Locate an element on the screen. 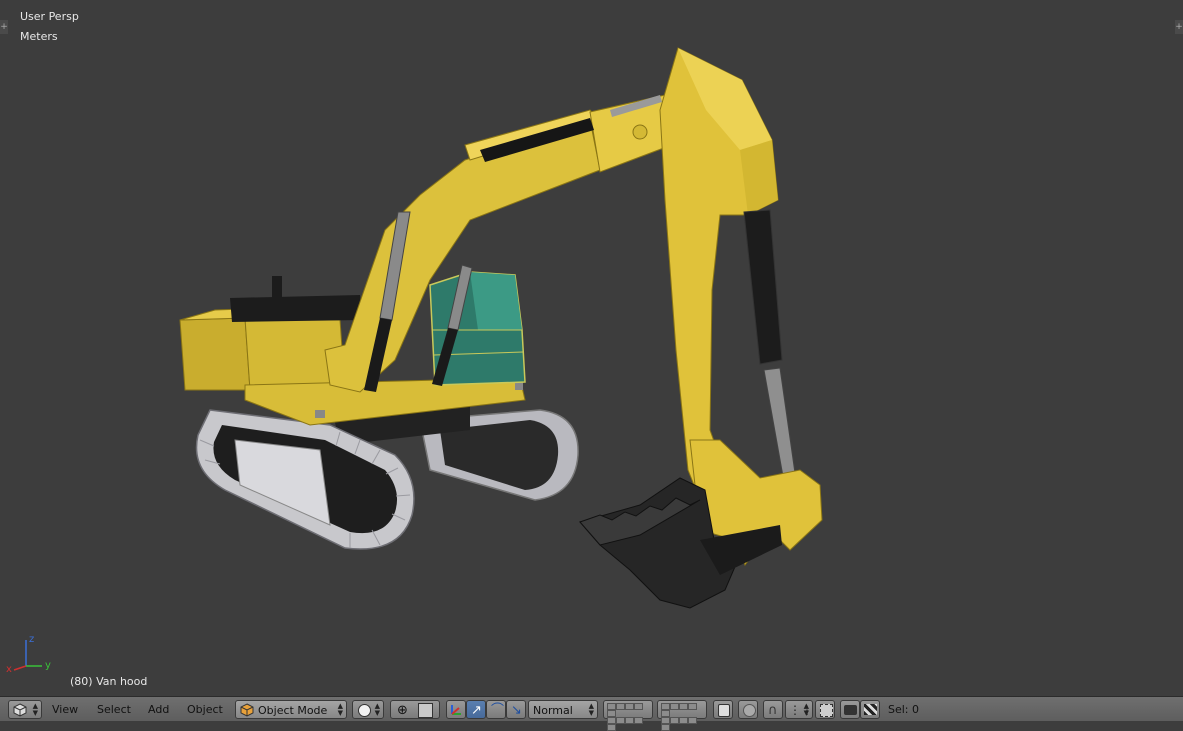  rotate-arc-icon: ⌒ is located at coordinates (498, 710).